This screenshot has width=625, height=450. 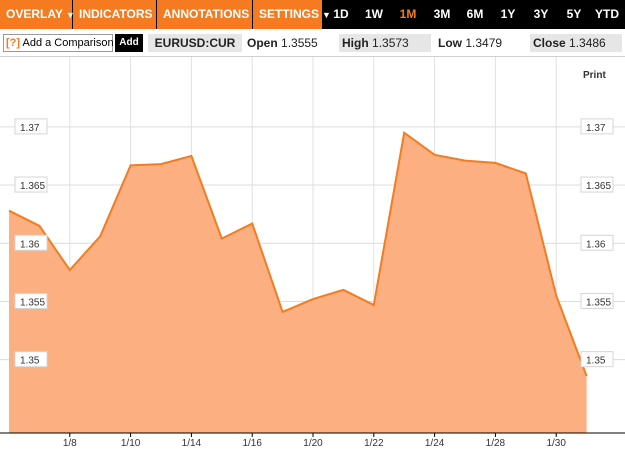 I want to click on x-tick-label: 1/10, so click(x=131, y=443).